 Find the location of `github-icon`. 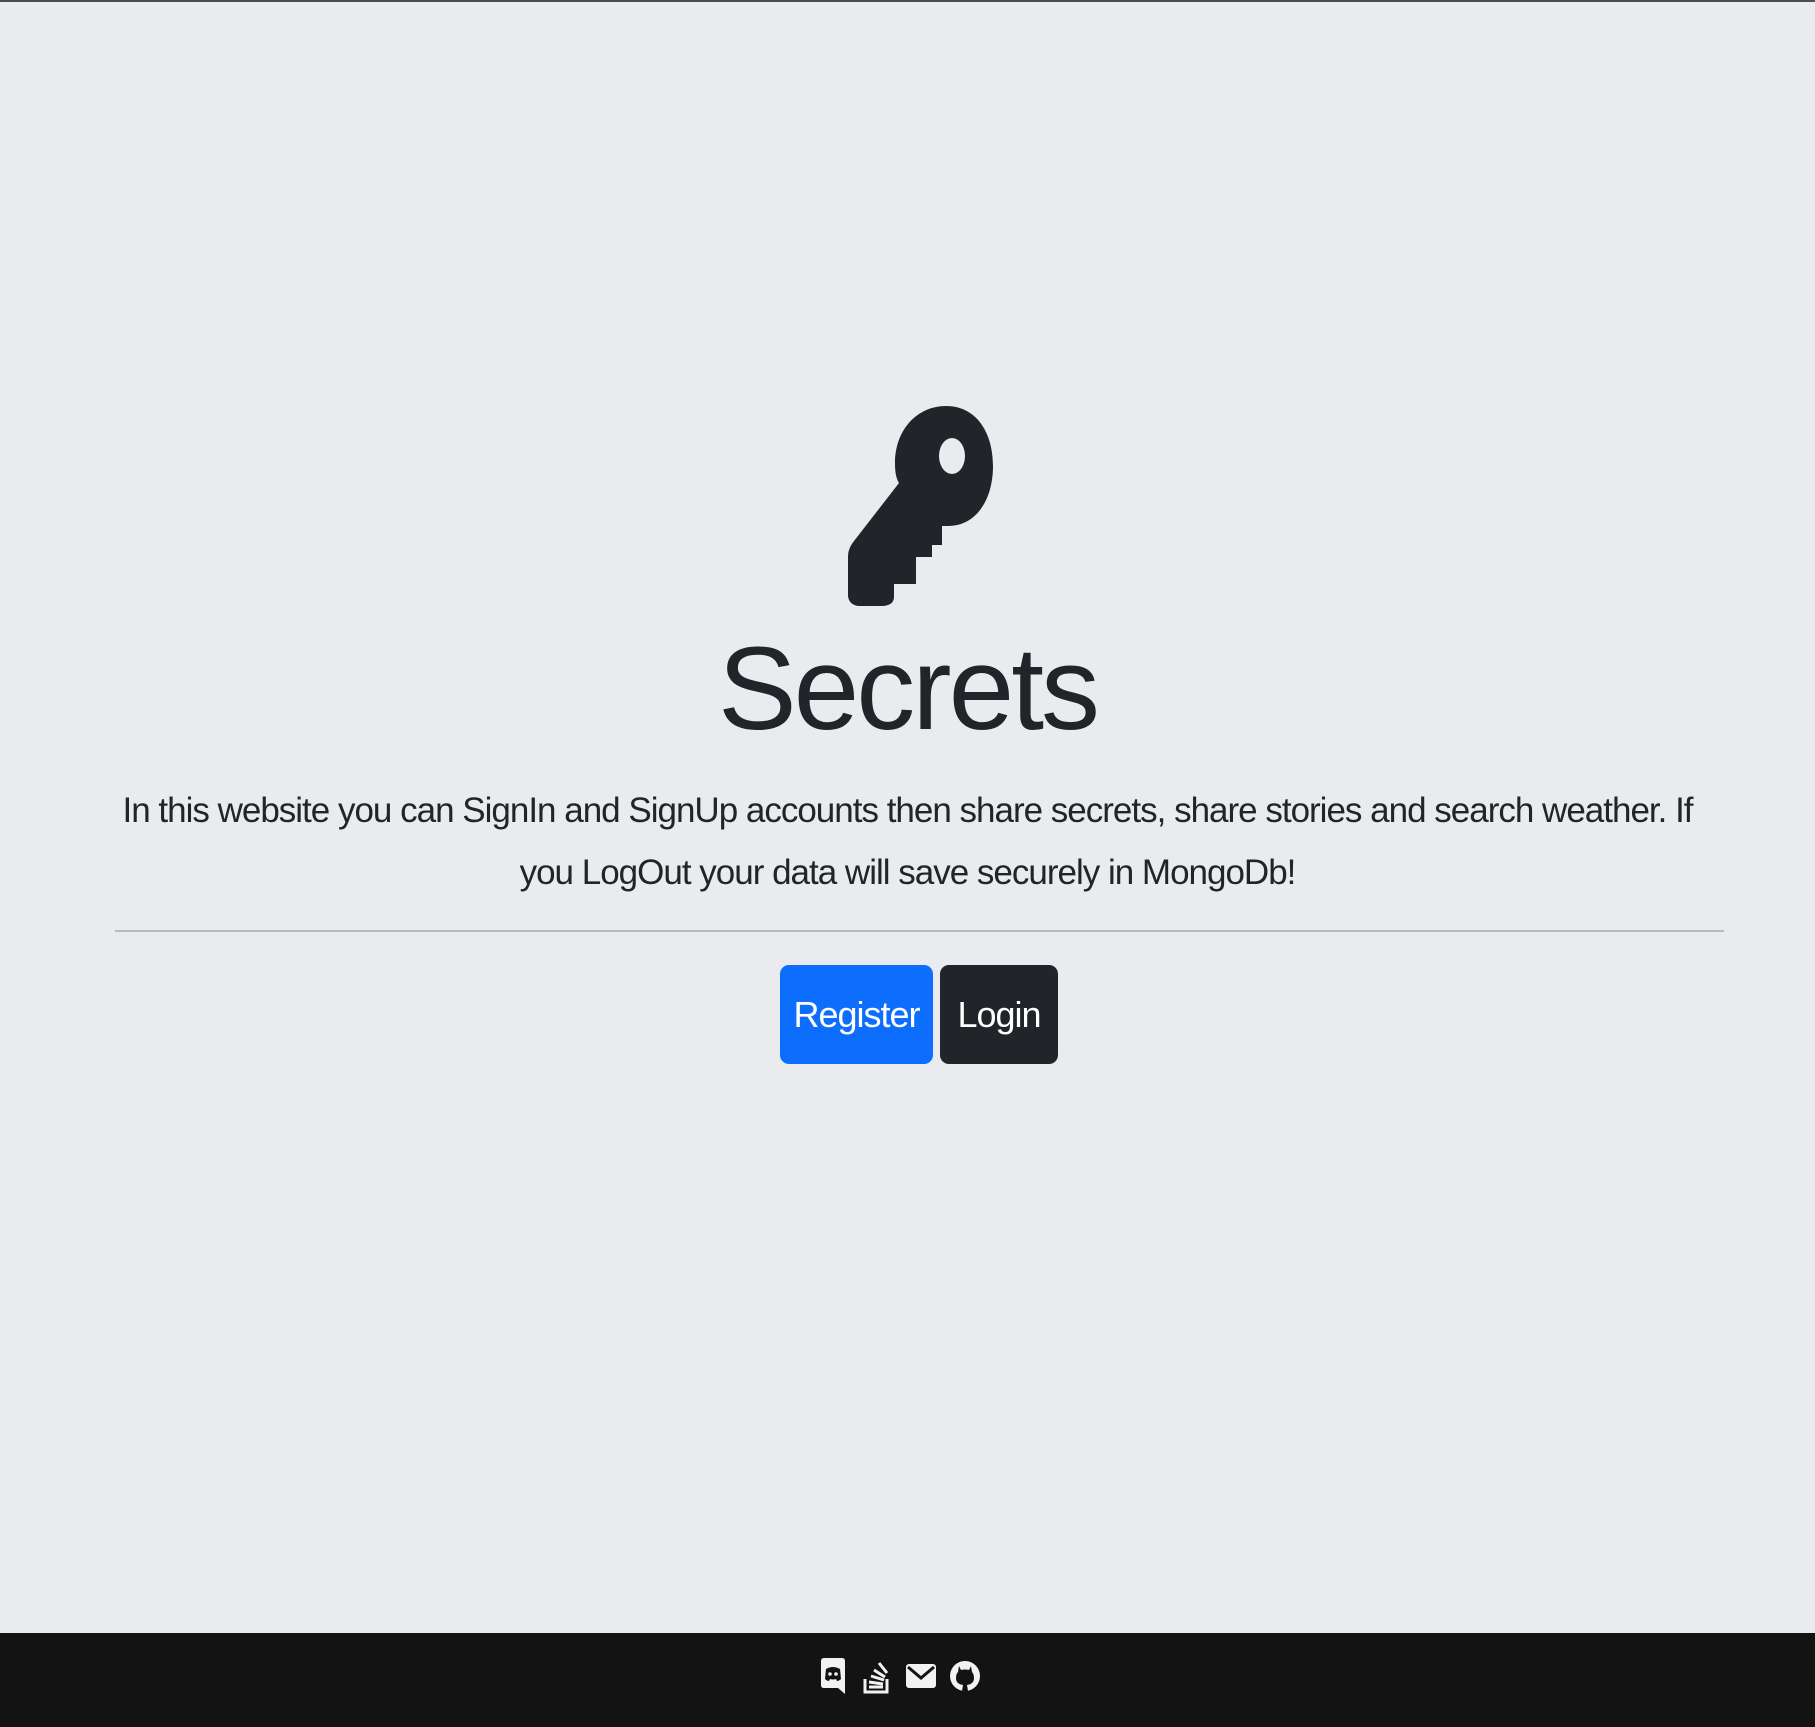

github-icon is located at coordinates (965, 1676).